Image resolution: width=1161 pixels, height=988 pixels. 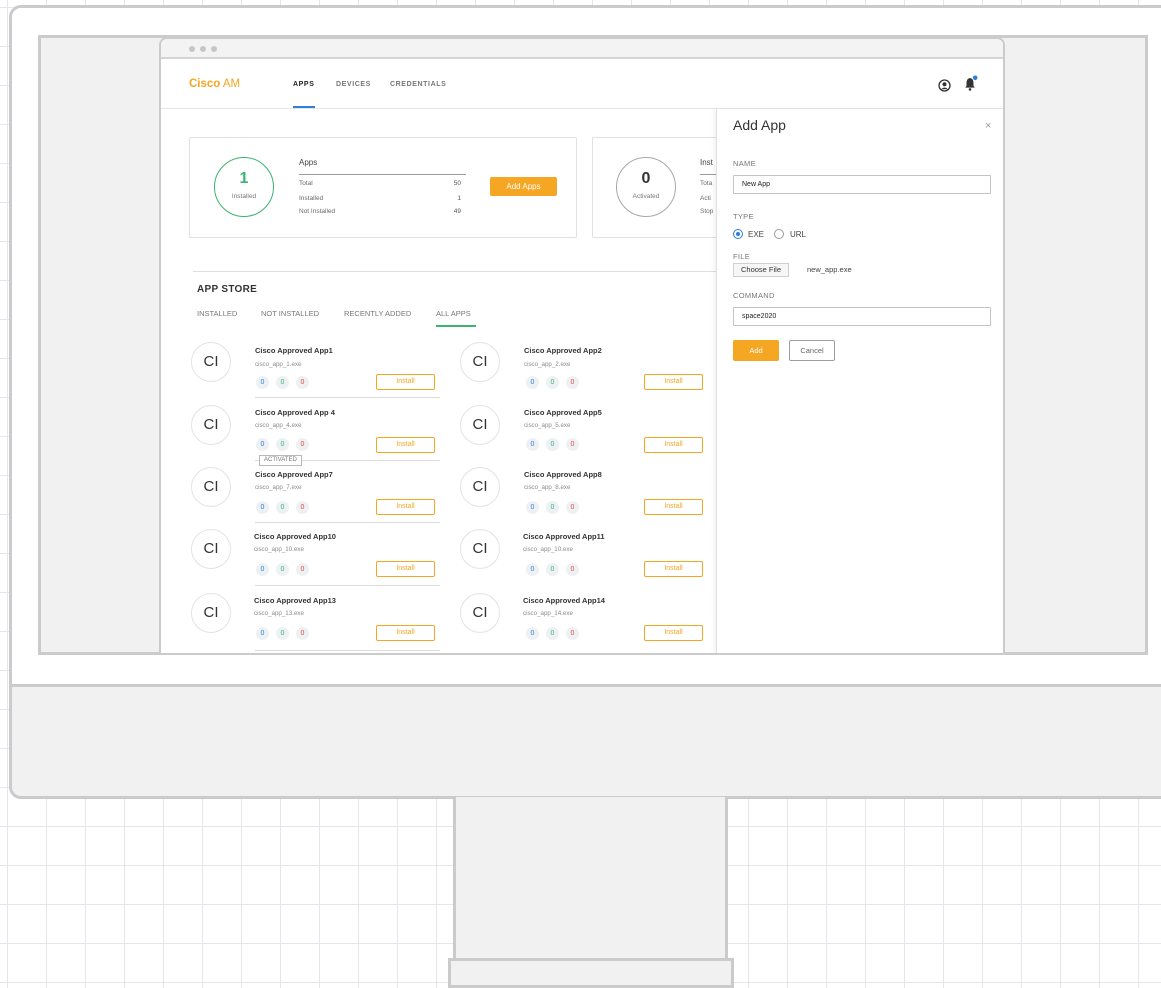 What do you see at coordinates (192, 49) in the screenshot?
I see `window-dot-close` at bounding box center [192, 49].